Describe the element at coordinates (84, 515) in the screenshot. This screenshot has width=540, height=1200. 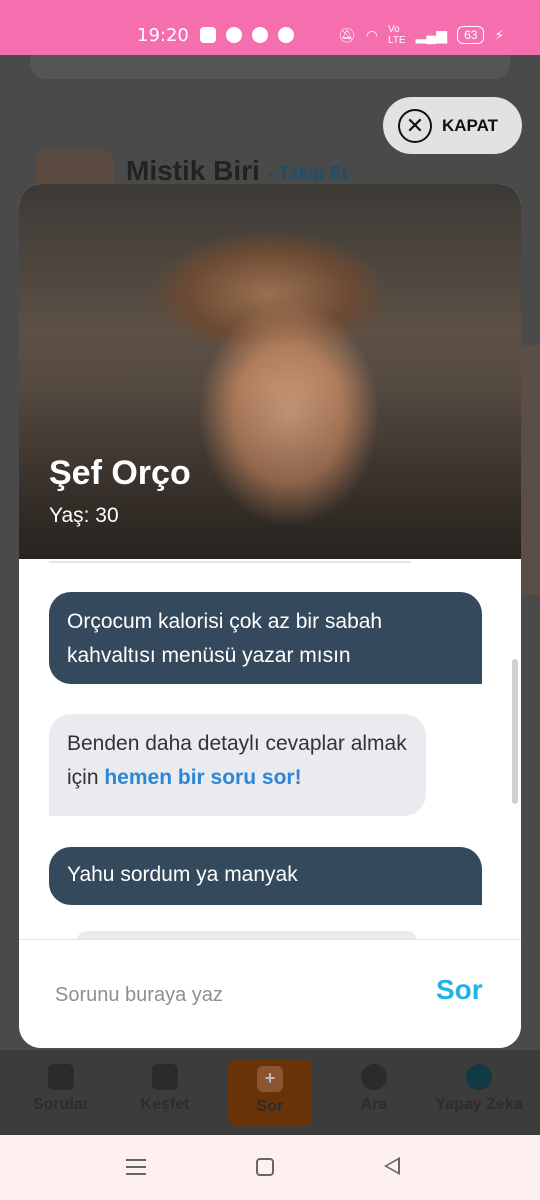
I see `chef-age: Yaş: 30` at that location.